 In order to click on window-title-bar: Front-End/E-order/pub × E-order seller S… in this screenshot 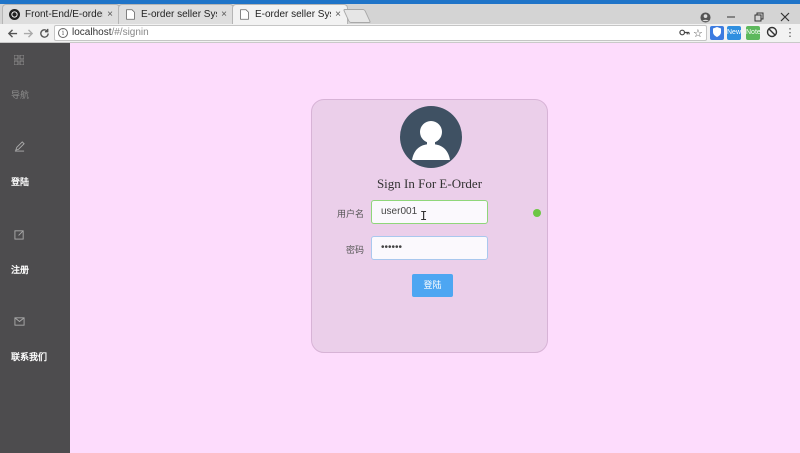, I will do `click(400, 12)`.